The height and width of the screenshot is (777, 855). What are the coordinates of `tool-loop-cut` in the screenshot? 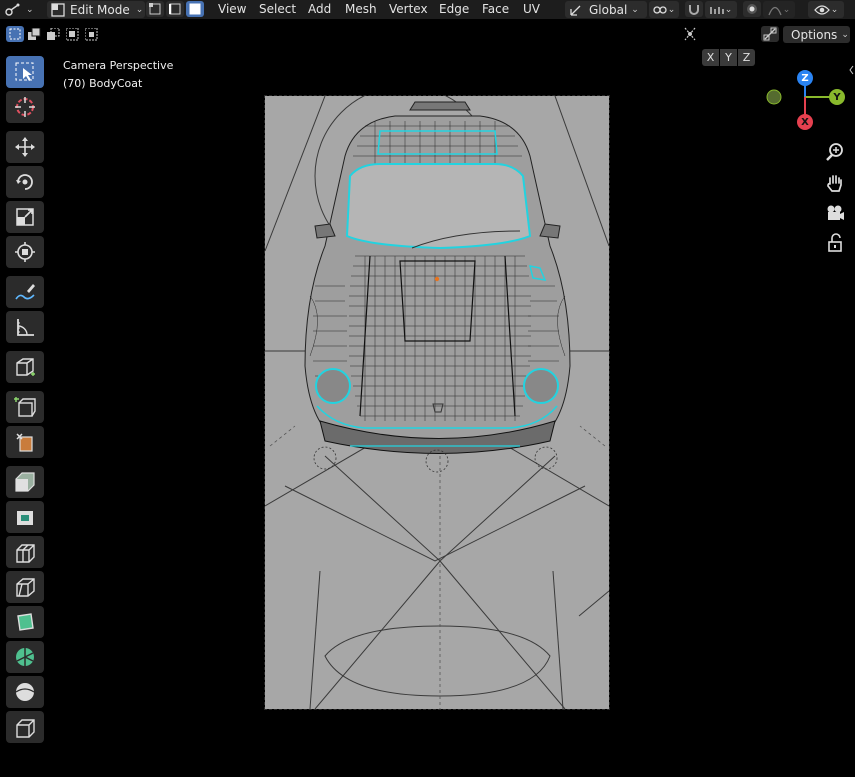 It's located at (25, 552).